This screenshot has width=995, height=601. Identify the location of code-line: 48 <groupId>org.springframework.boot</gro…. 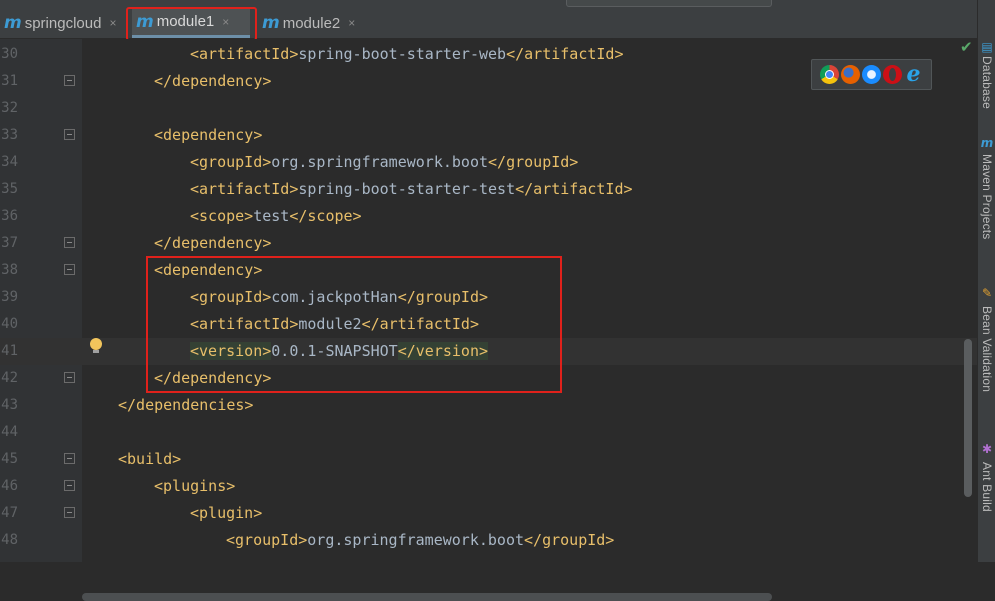
(488, 540).